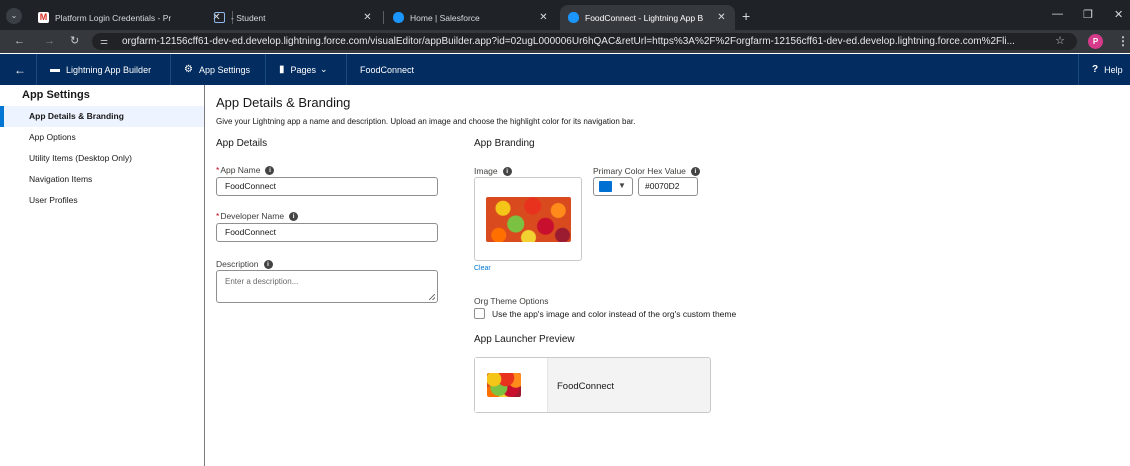 This screenshot has width=1130, height=466. I want to click on primary-color-label: Primary Color Hex Value i, so click(646, 171).